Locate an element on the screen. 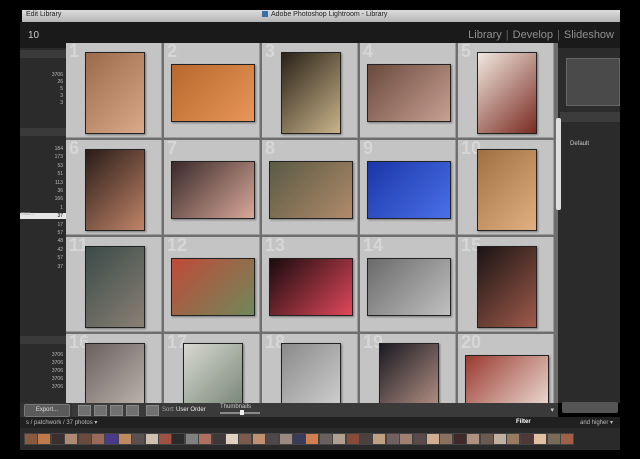 Image resolution: width=640 pixels, height=459 pixels. grid-cell: 4 is located at coordinates (408, 90).